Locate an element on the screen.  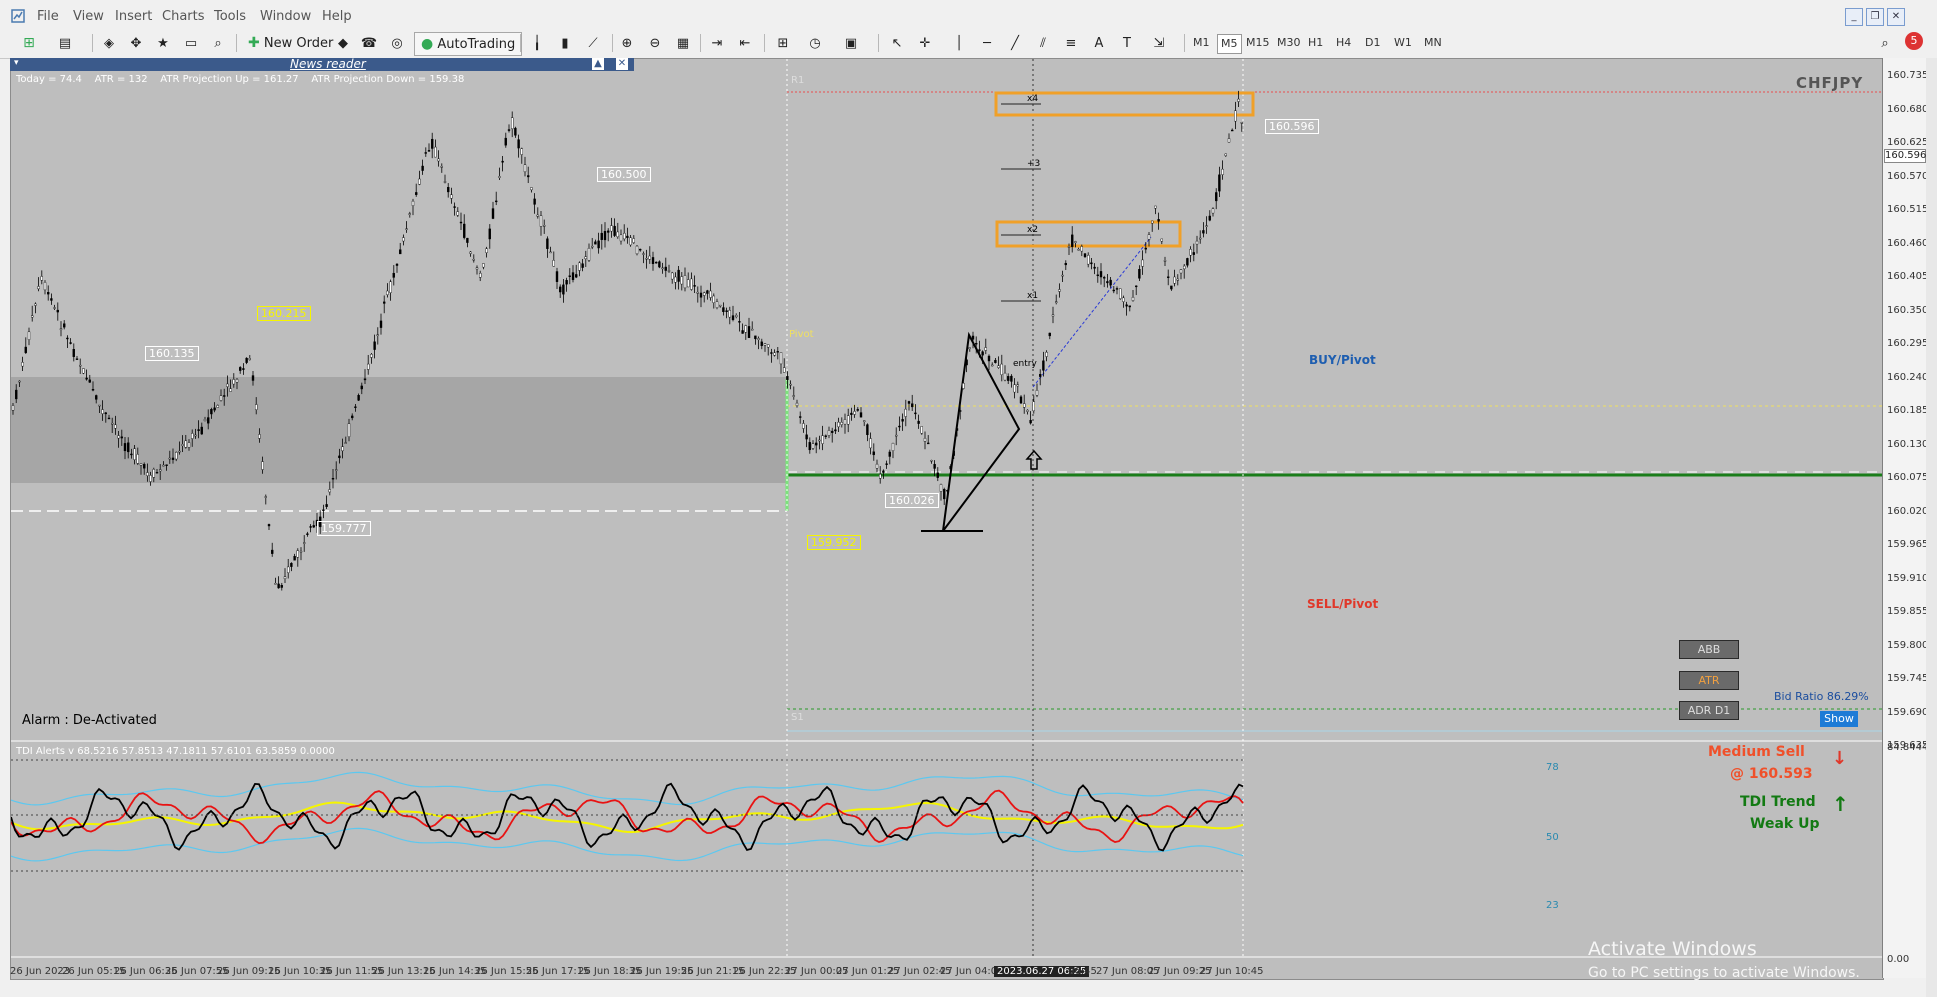
candlestick-icon: ▮ is located at coordinates (565, 43).